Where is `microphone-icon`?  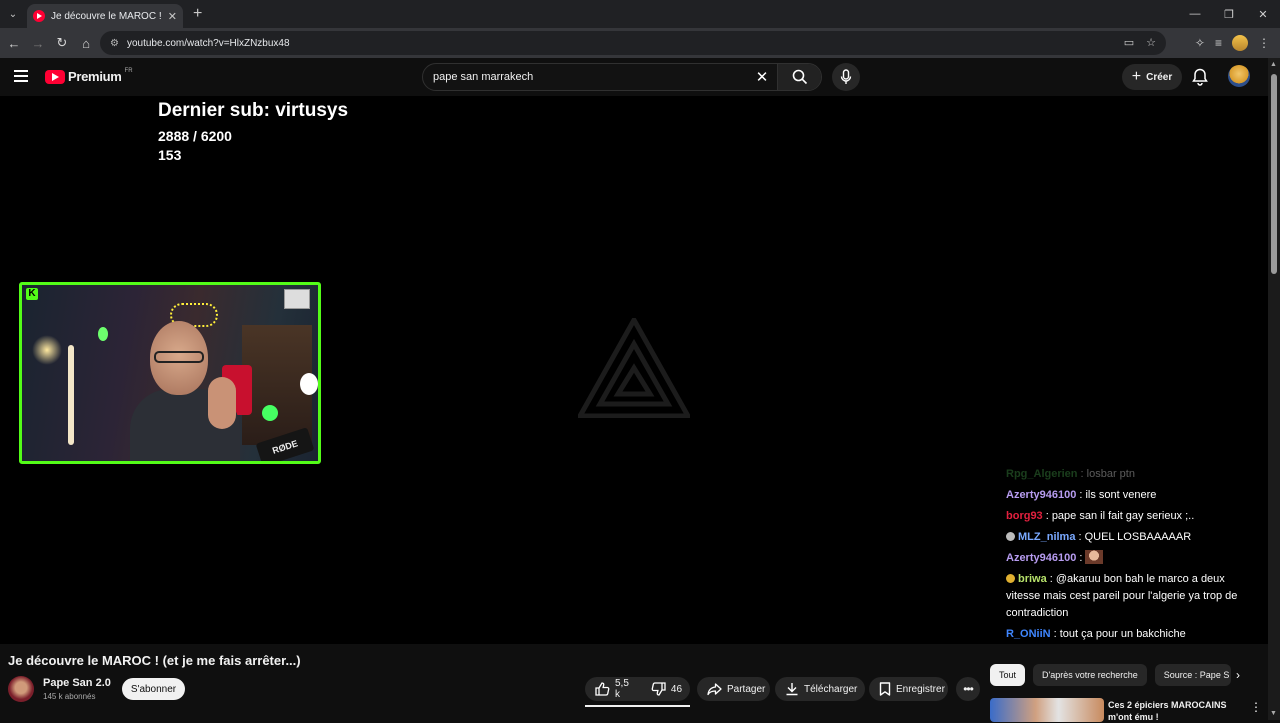
microphone-icon is located at coordinates (846, 76).